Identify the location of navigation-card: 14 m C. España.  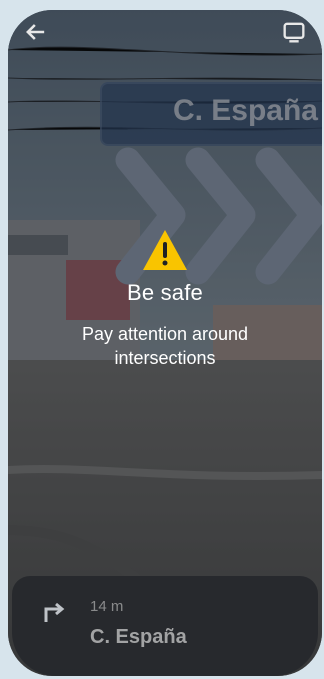
(165, 626).